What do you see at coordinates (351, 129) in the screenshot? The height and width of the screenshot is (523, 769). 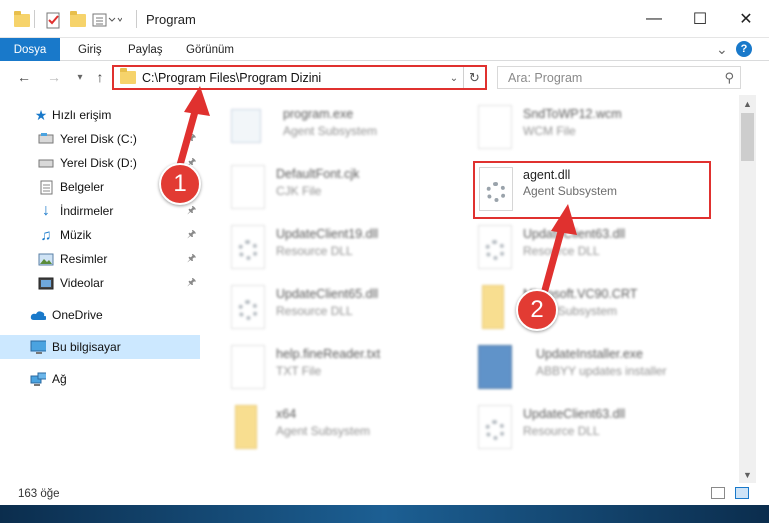 I see `file-item: program.exe Agent Subsystem` at bounding box center [351, 129].